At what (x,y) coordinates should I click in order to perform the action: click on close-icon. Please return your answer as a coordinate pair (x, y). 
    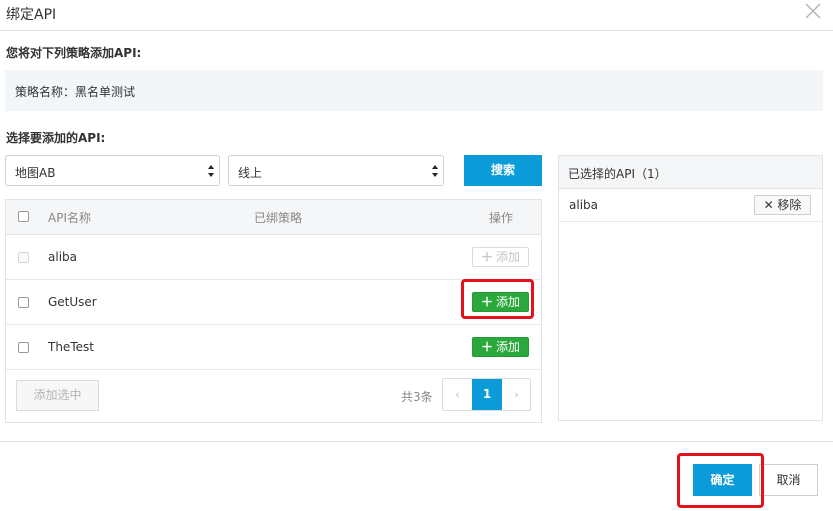
    Looking at the image, I should click on (813, 12).